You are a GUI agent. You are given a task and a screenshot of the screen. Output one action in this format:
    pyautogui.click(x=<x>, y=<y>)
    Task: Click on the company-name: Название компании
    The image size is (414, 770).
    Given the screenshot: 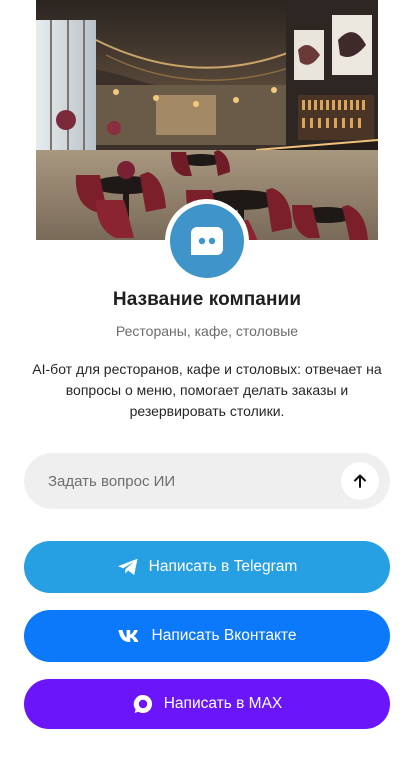 What is the action you would take?
    pyautogui.click(x=207, y=299)
    